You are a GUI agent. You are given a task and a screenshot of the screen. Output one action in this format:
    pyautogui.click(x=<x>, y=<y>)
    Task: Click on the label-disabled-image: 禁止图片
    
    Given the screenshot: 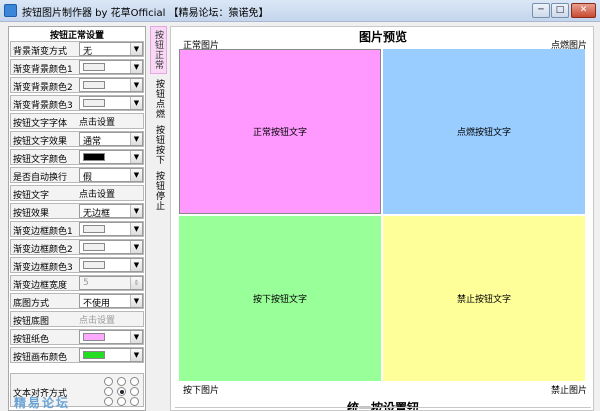 What is the action you would take?
    pyautogui.click(x=568, y=391)
    